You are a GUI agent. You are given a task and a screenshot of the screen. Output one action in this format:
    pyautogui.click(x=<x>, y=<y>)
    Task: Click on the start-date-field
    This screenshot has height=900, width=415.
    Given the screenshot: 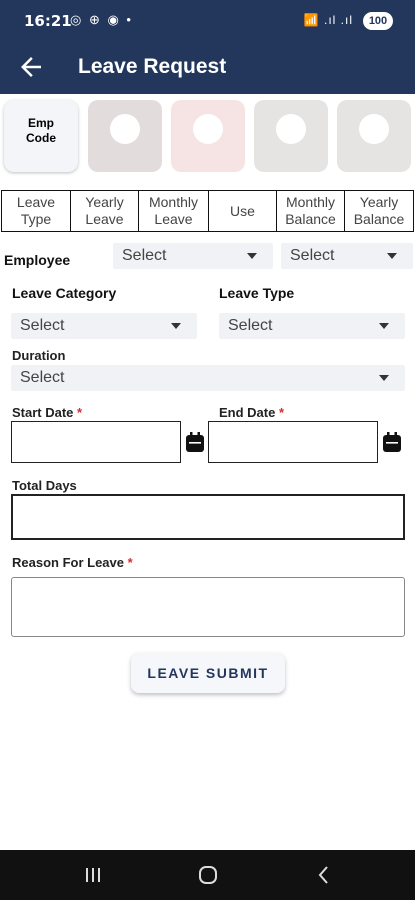 What is the action you would take?
    pyautogui.click(x=96, y=442)
    